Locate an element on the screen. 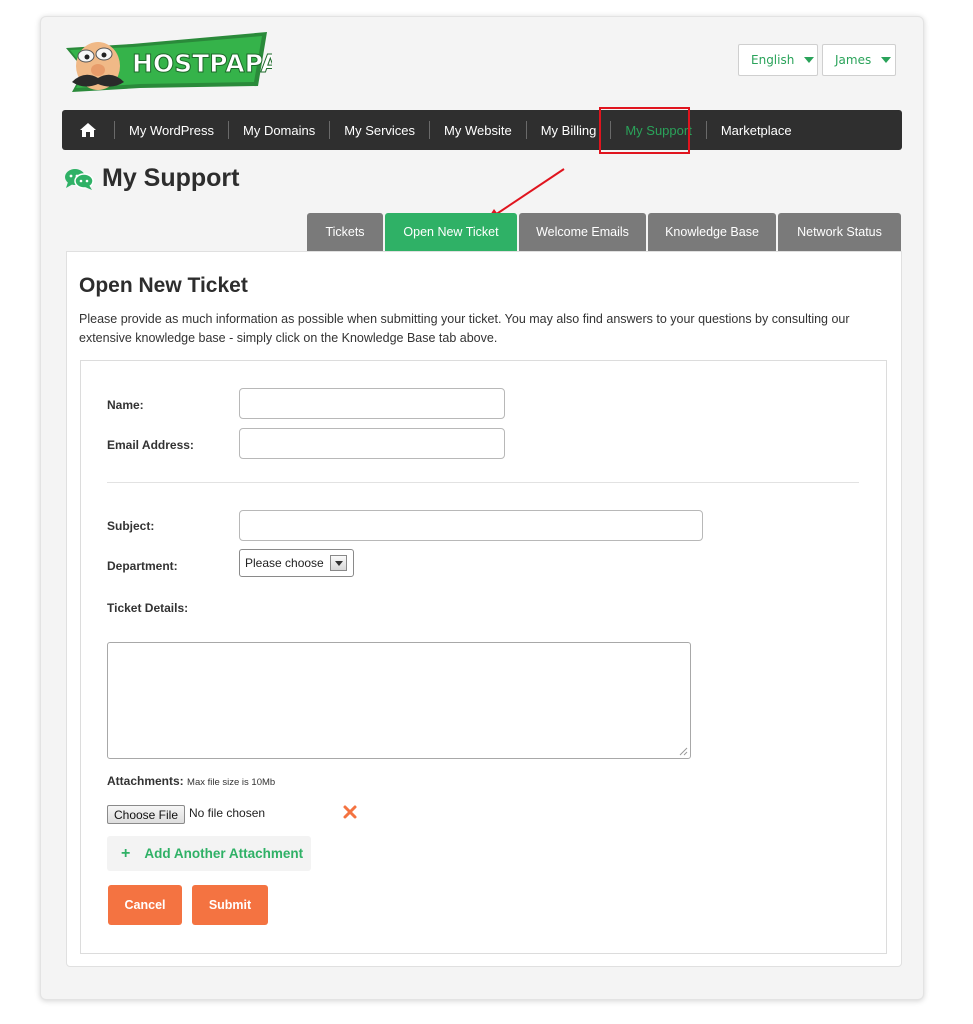 This screenshot has width=973, height=1024. add-attachment-button: + Add Another Attachment is located at coordinates (209, 853).